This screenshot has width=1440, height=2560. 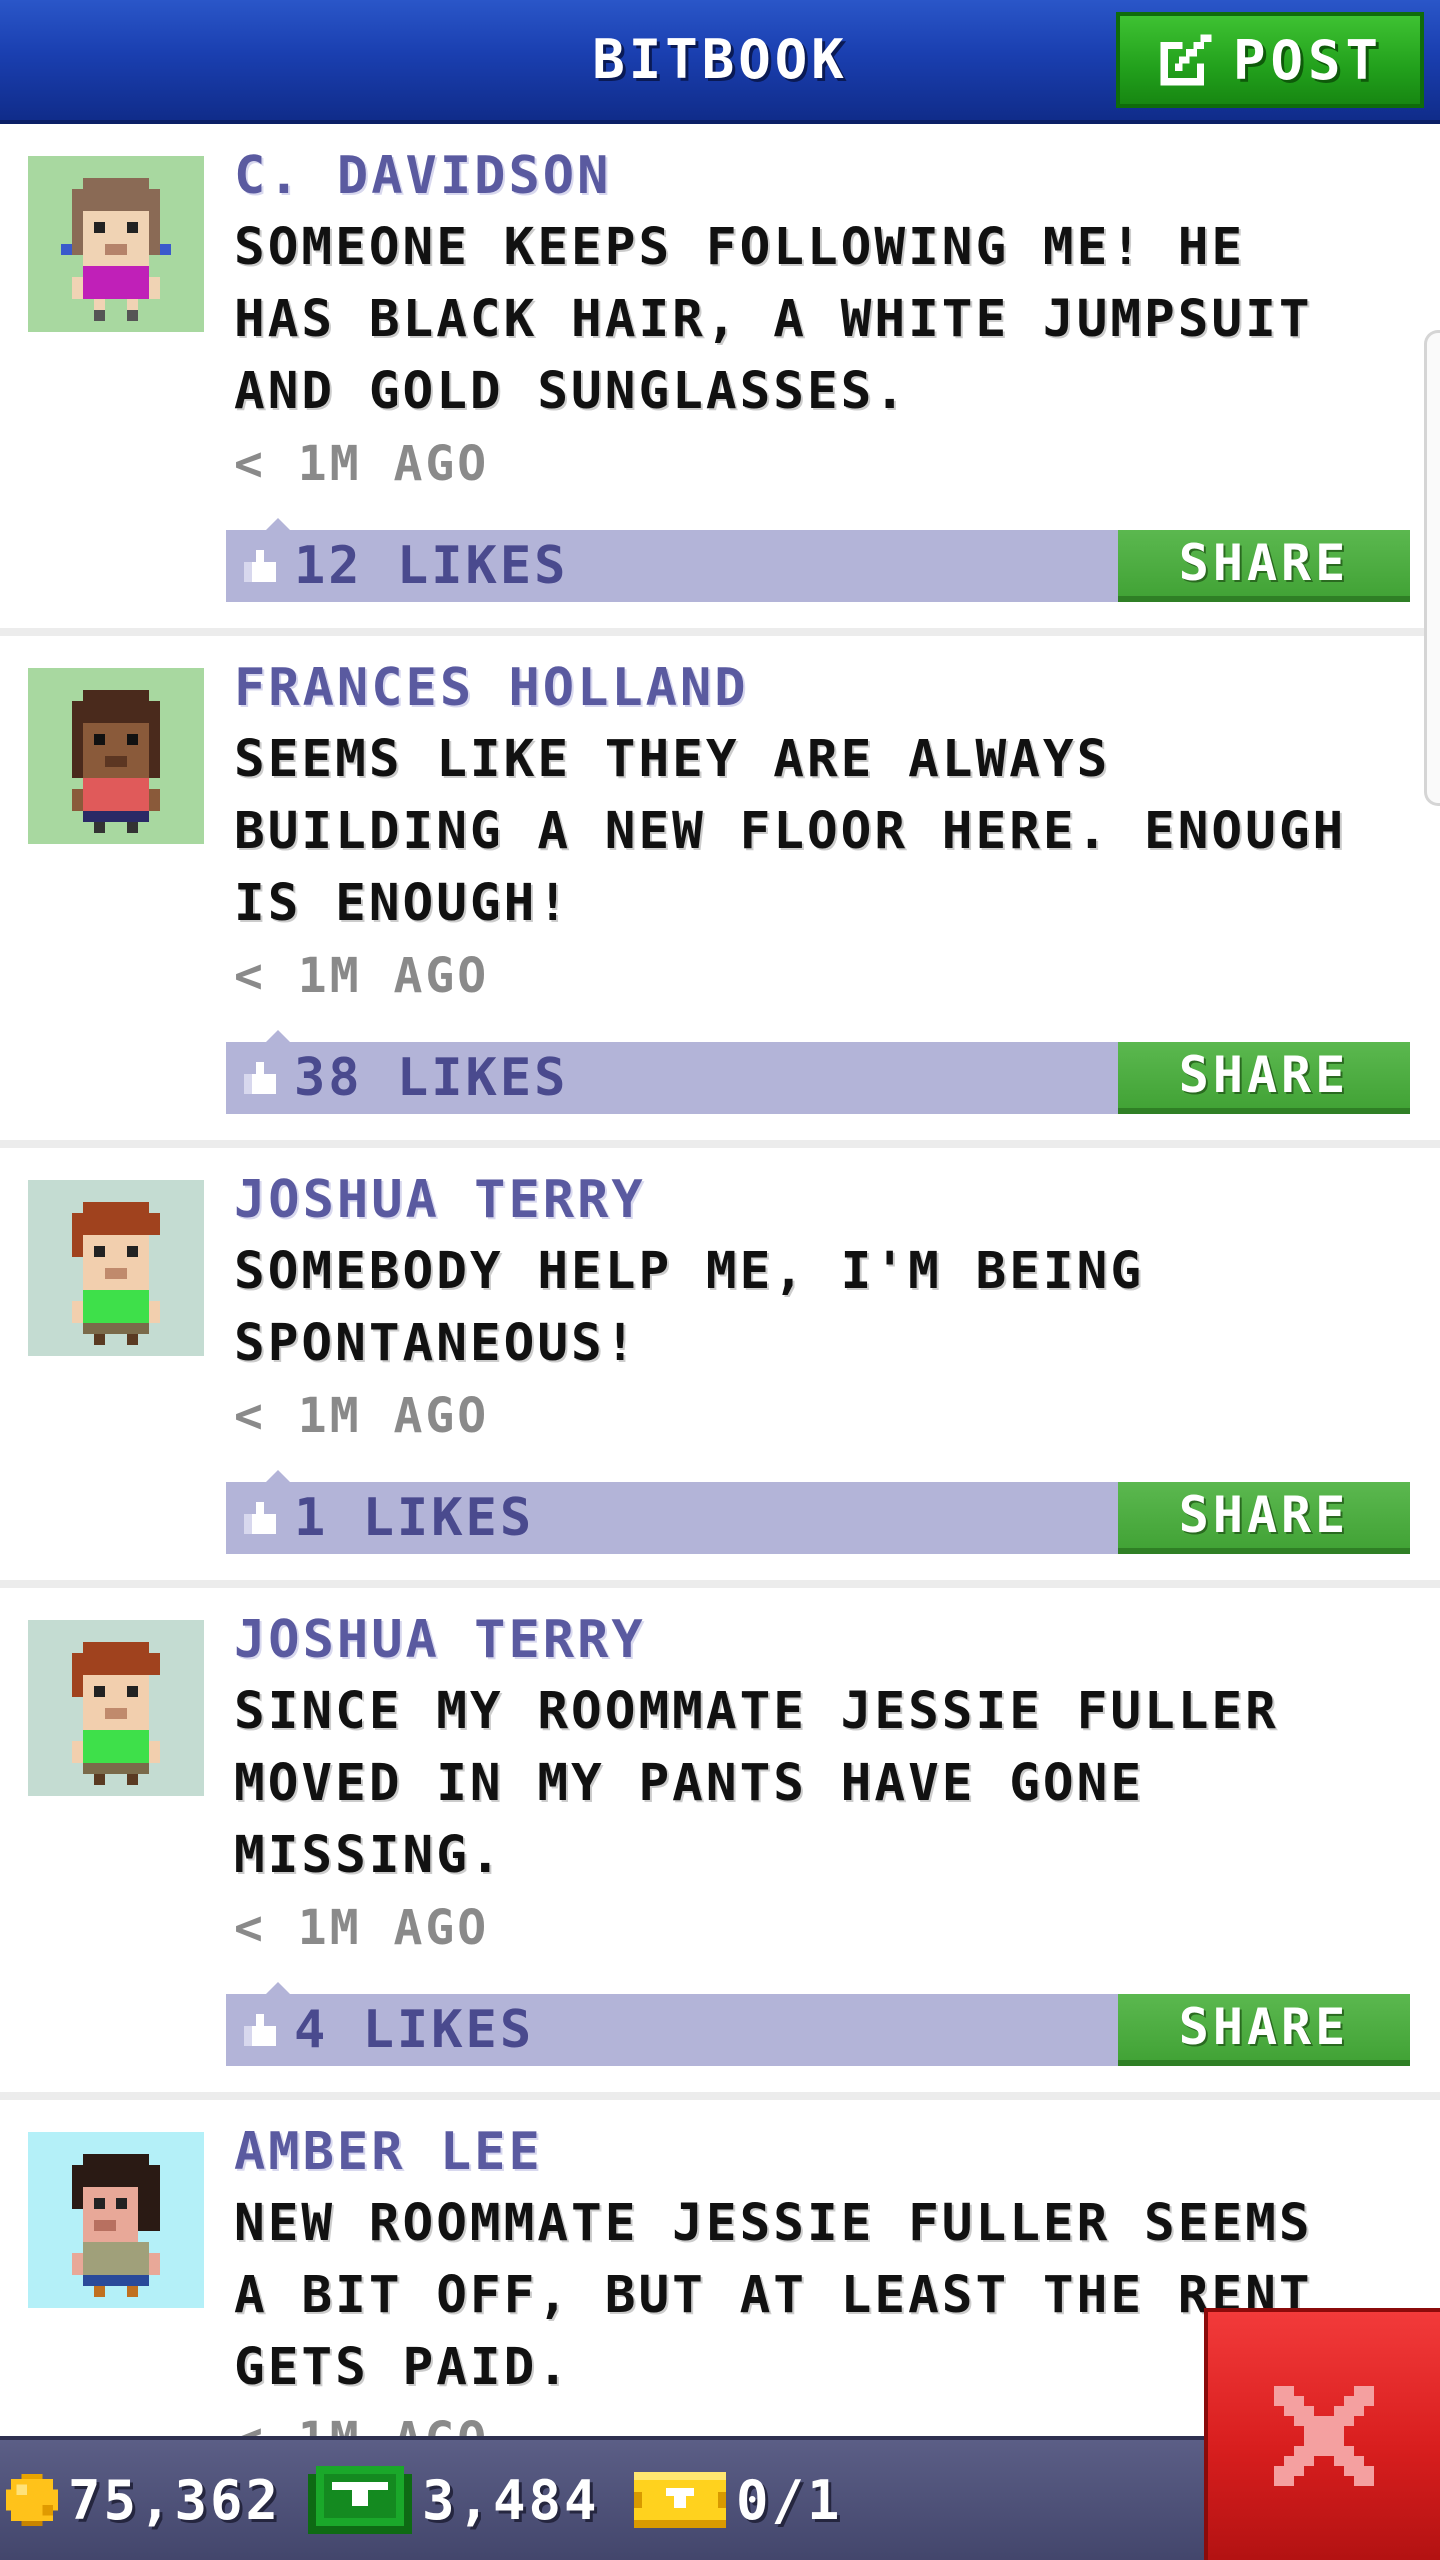 I want to click on like-button: 38 LIKES, so click(x=397, y=1078).